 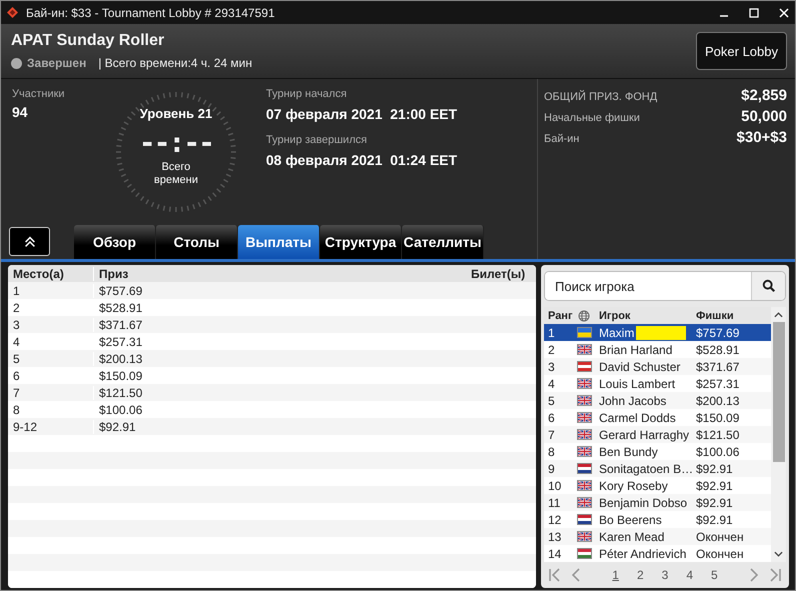 What do you see at coordinates (554, 503) in the screenshot?
I see `rank-cell-text: 11` at bounding box center [554, 503].